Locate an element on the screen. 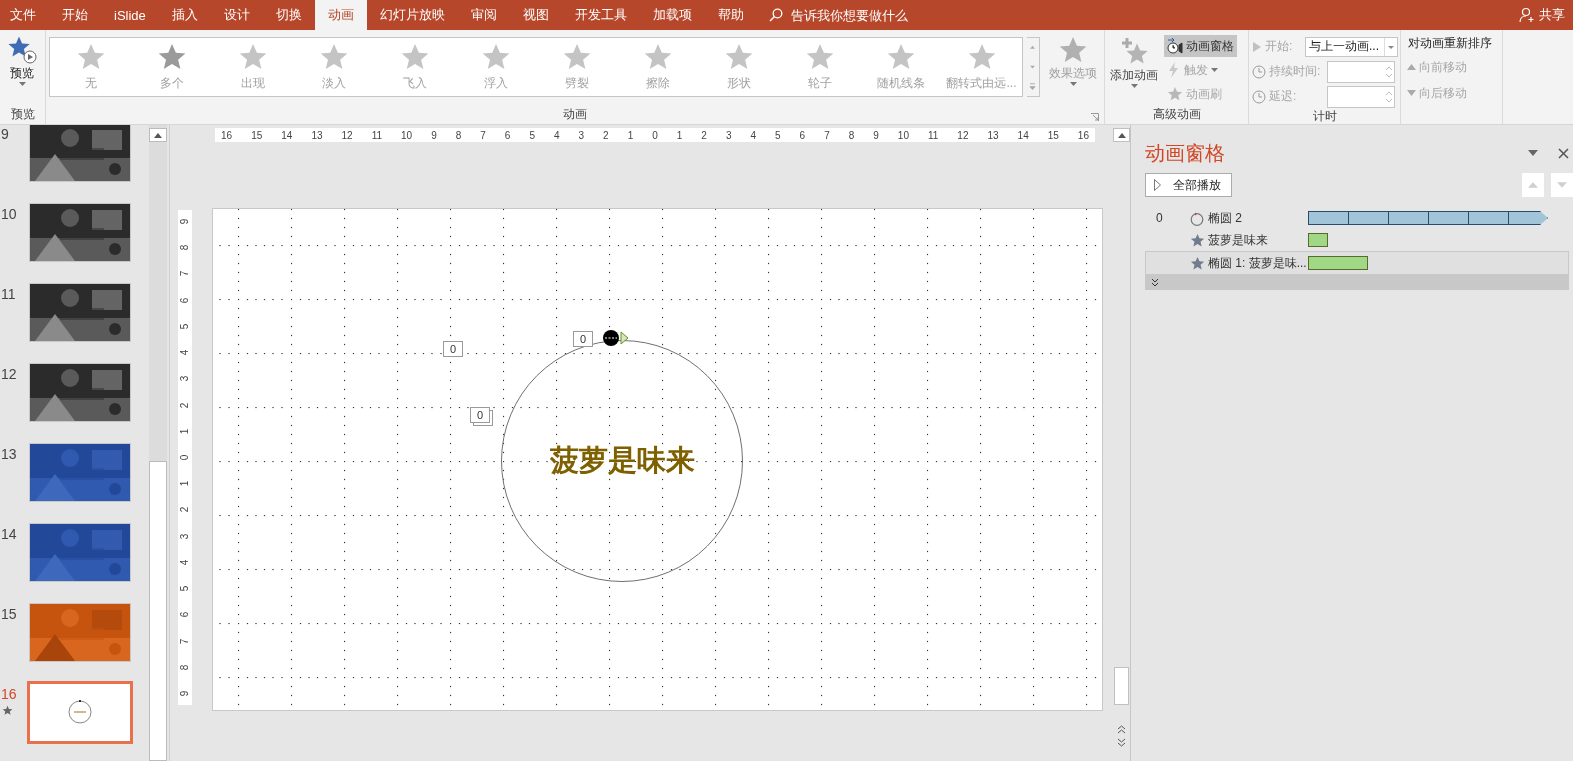 The height and width of the screenshot is (761, 1573). effect-label: 多个 is located at coordinates (171, 83).